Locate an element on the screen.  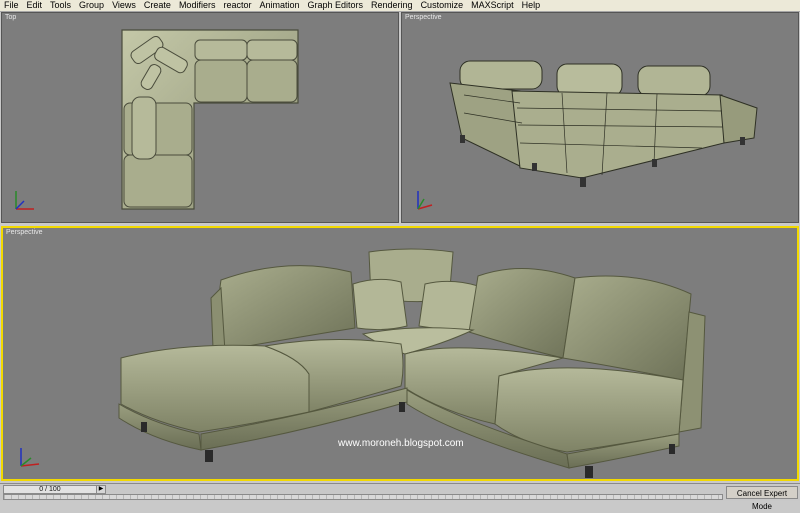
cancel-expert-mode-button: Cancel Expert Mode is located at coordinates (762, 498).